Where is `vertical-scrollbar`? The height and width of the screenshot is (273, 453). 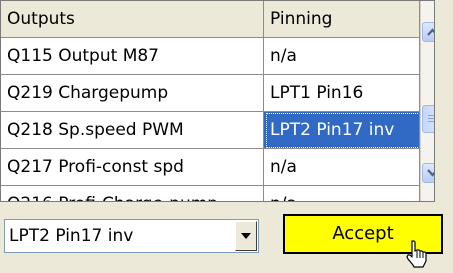 vertical-scrollbar is located at coordinates (427, 101).